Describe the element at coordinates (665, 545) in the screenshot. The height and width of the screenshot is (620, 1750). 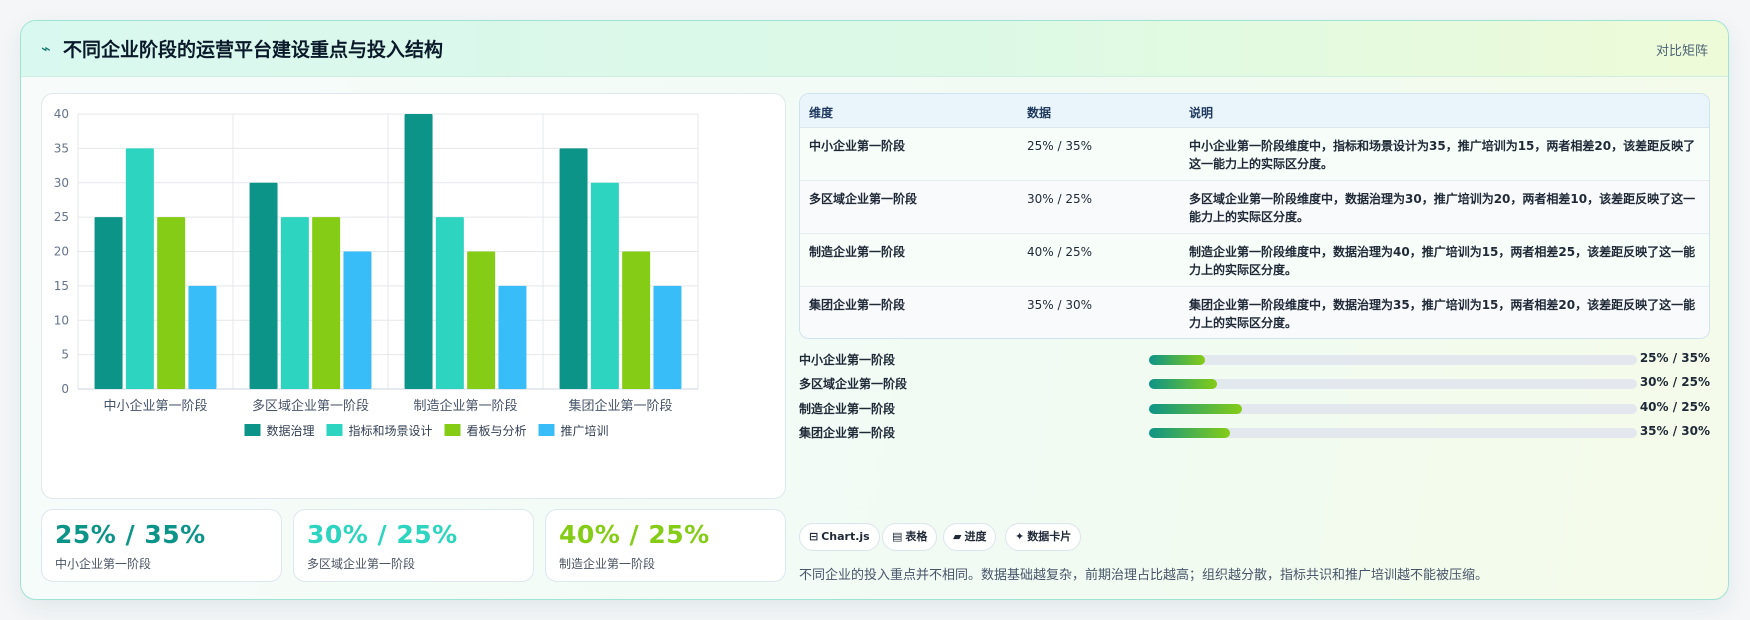
I see `kpi-card: 40% / 25% 制造企业第一阶段` at that location.